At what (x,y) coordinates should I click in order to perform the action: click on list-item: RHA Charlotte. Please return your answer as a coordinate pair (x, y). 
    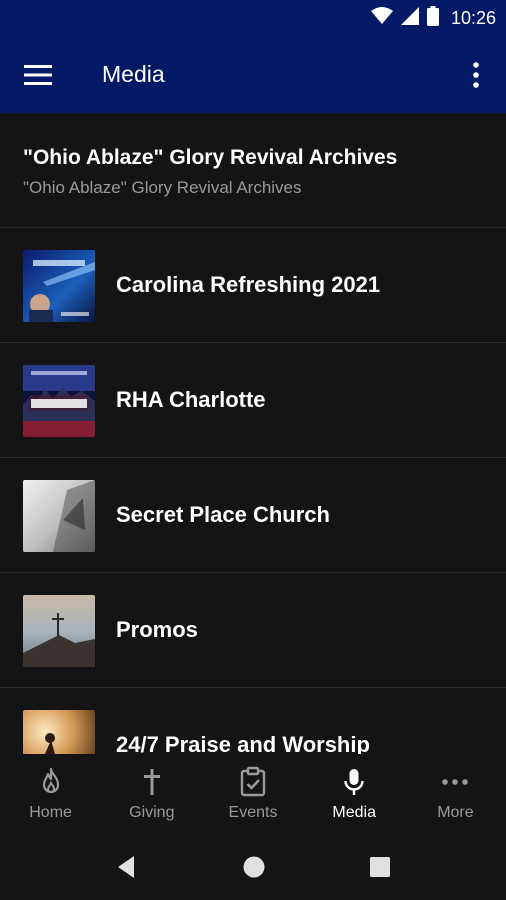
    Looking at the image, I should click on (253, 400).